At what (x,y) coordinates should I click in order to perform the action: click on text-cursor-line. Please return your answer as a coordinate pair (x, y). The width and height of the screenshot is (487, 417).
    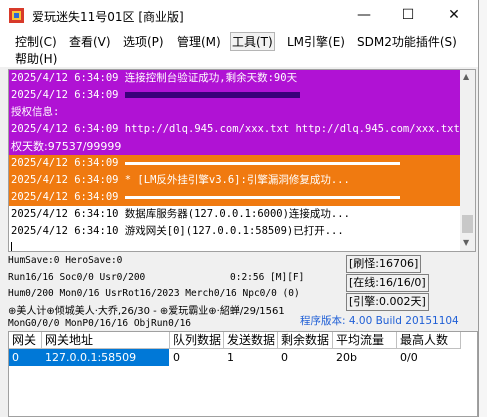
    Looking at the image, I should click on (235, 245).